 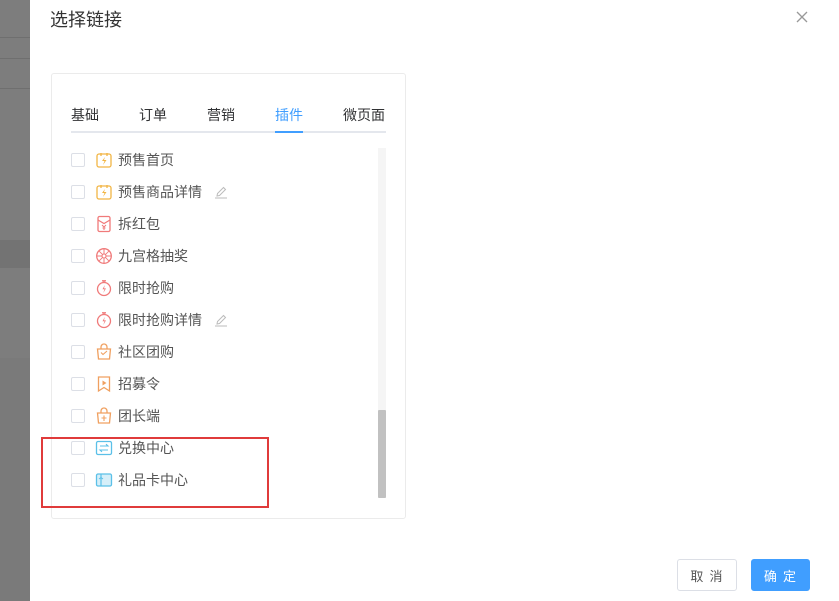 What do you see at coordinates (104, 256) in the screenshot?
I see `lottery-wheel-icon` at bounding box center [104, 256].